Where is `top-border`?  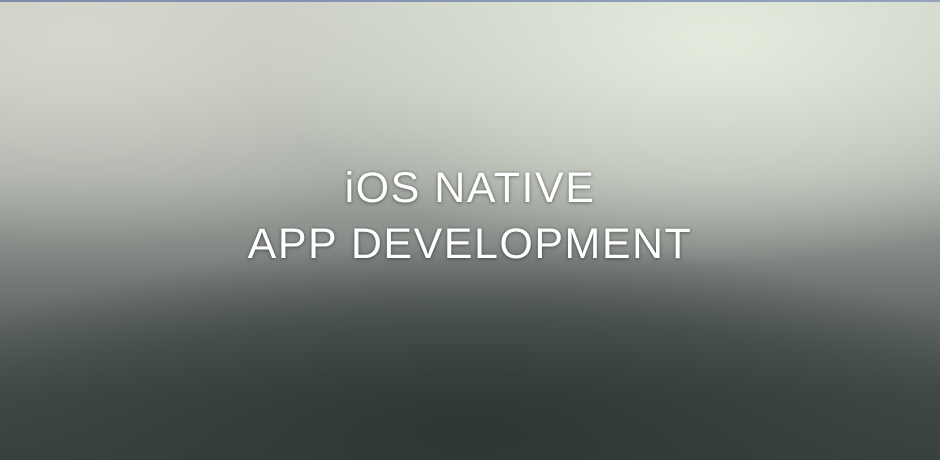
top-border is located at coordinates (470, 1).